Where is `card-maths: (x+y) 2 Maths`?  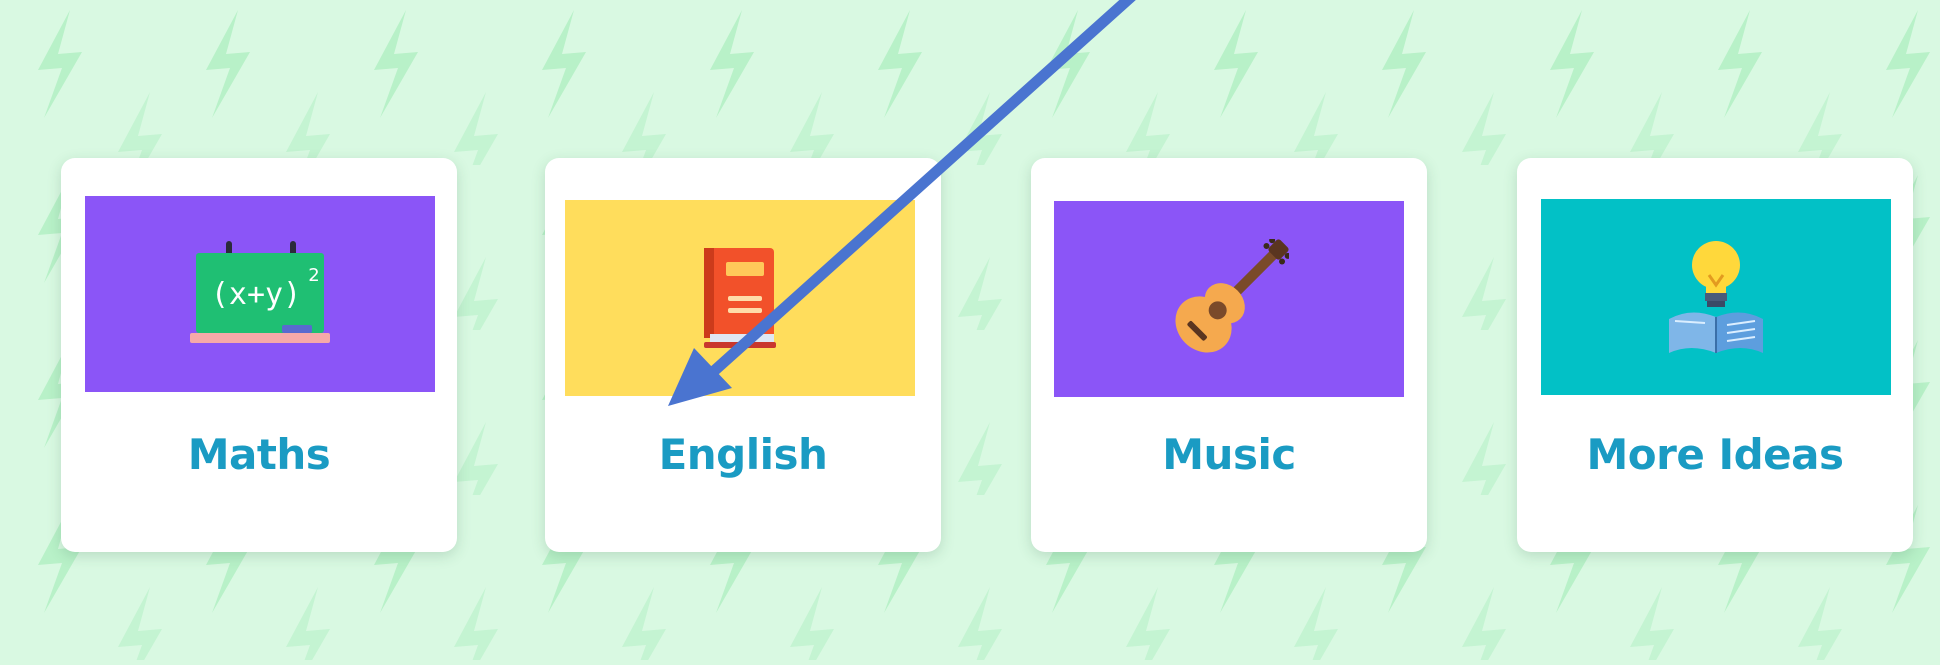 card-maths: (x+y) 2 Maths is located at coordinates (259, 355).